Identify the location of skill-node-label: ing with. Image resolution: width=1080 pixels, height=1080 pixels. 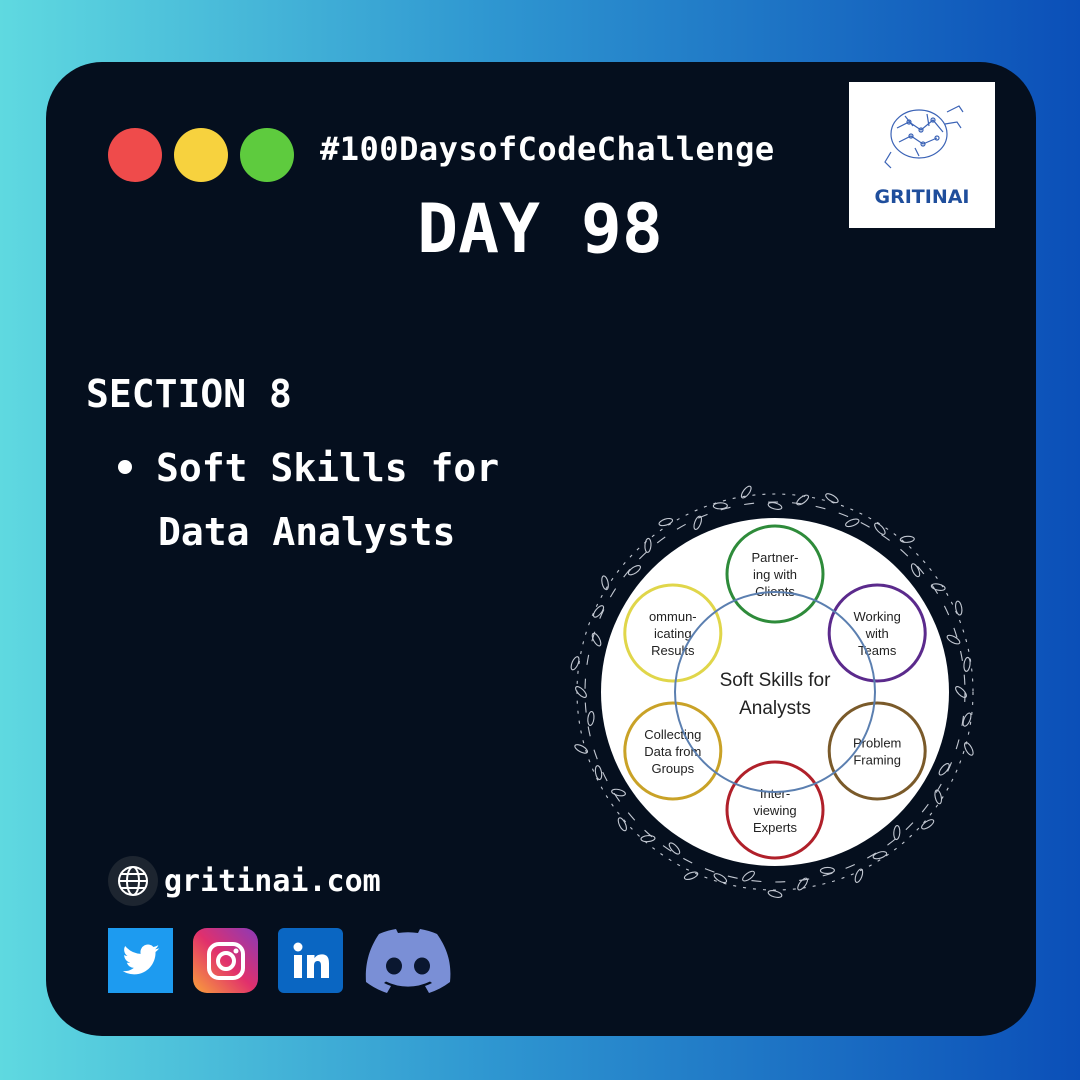
(775, 574).